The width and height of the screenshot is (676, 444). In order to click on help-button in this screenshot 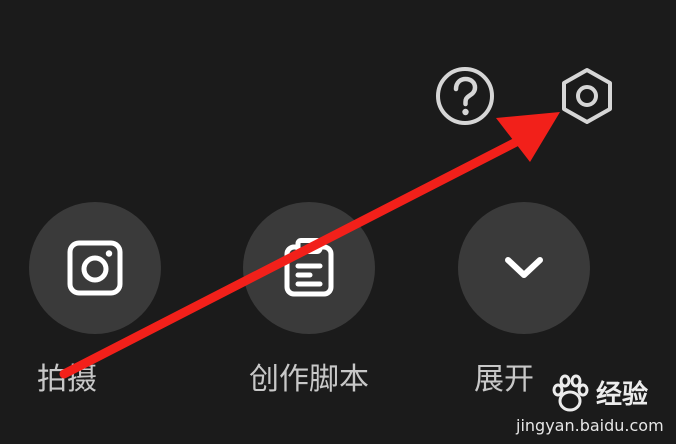, I will do `click(465, 96)`.